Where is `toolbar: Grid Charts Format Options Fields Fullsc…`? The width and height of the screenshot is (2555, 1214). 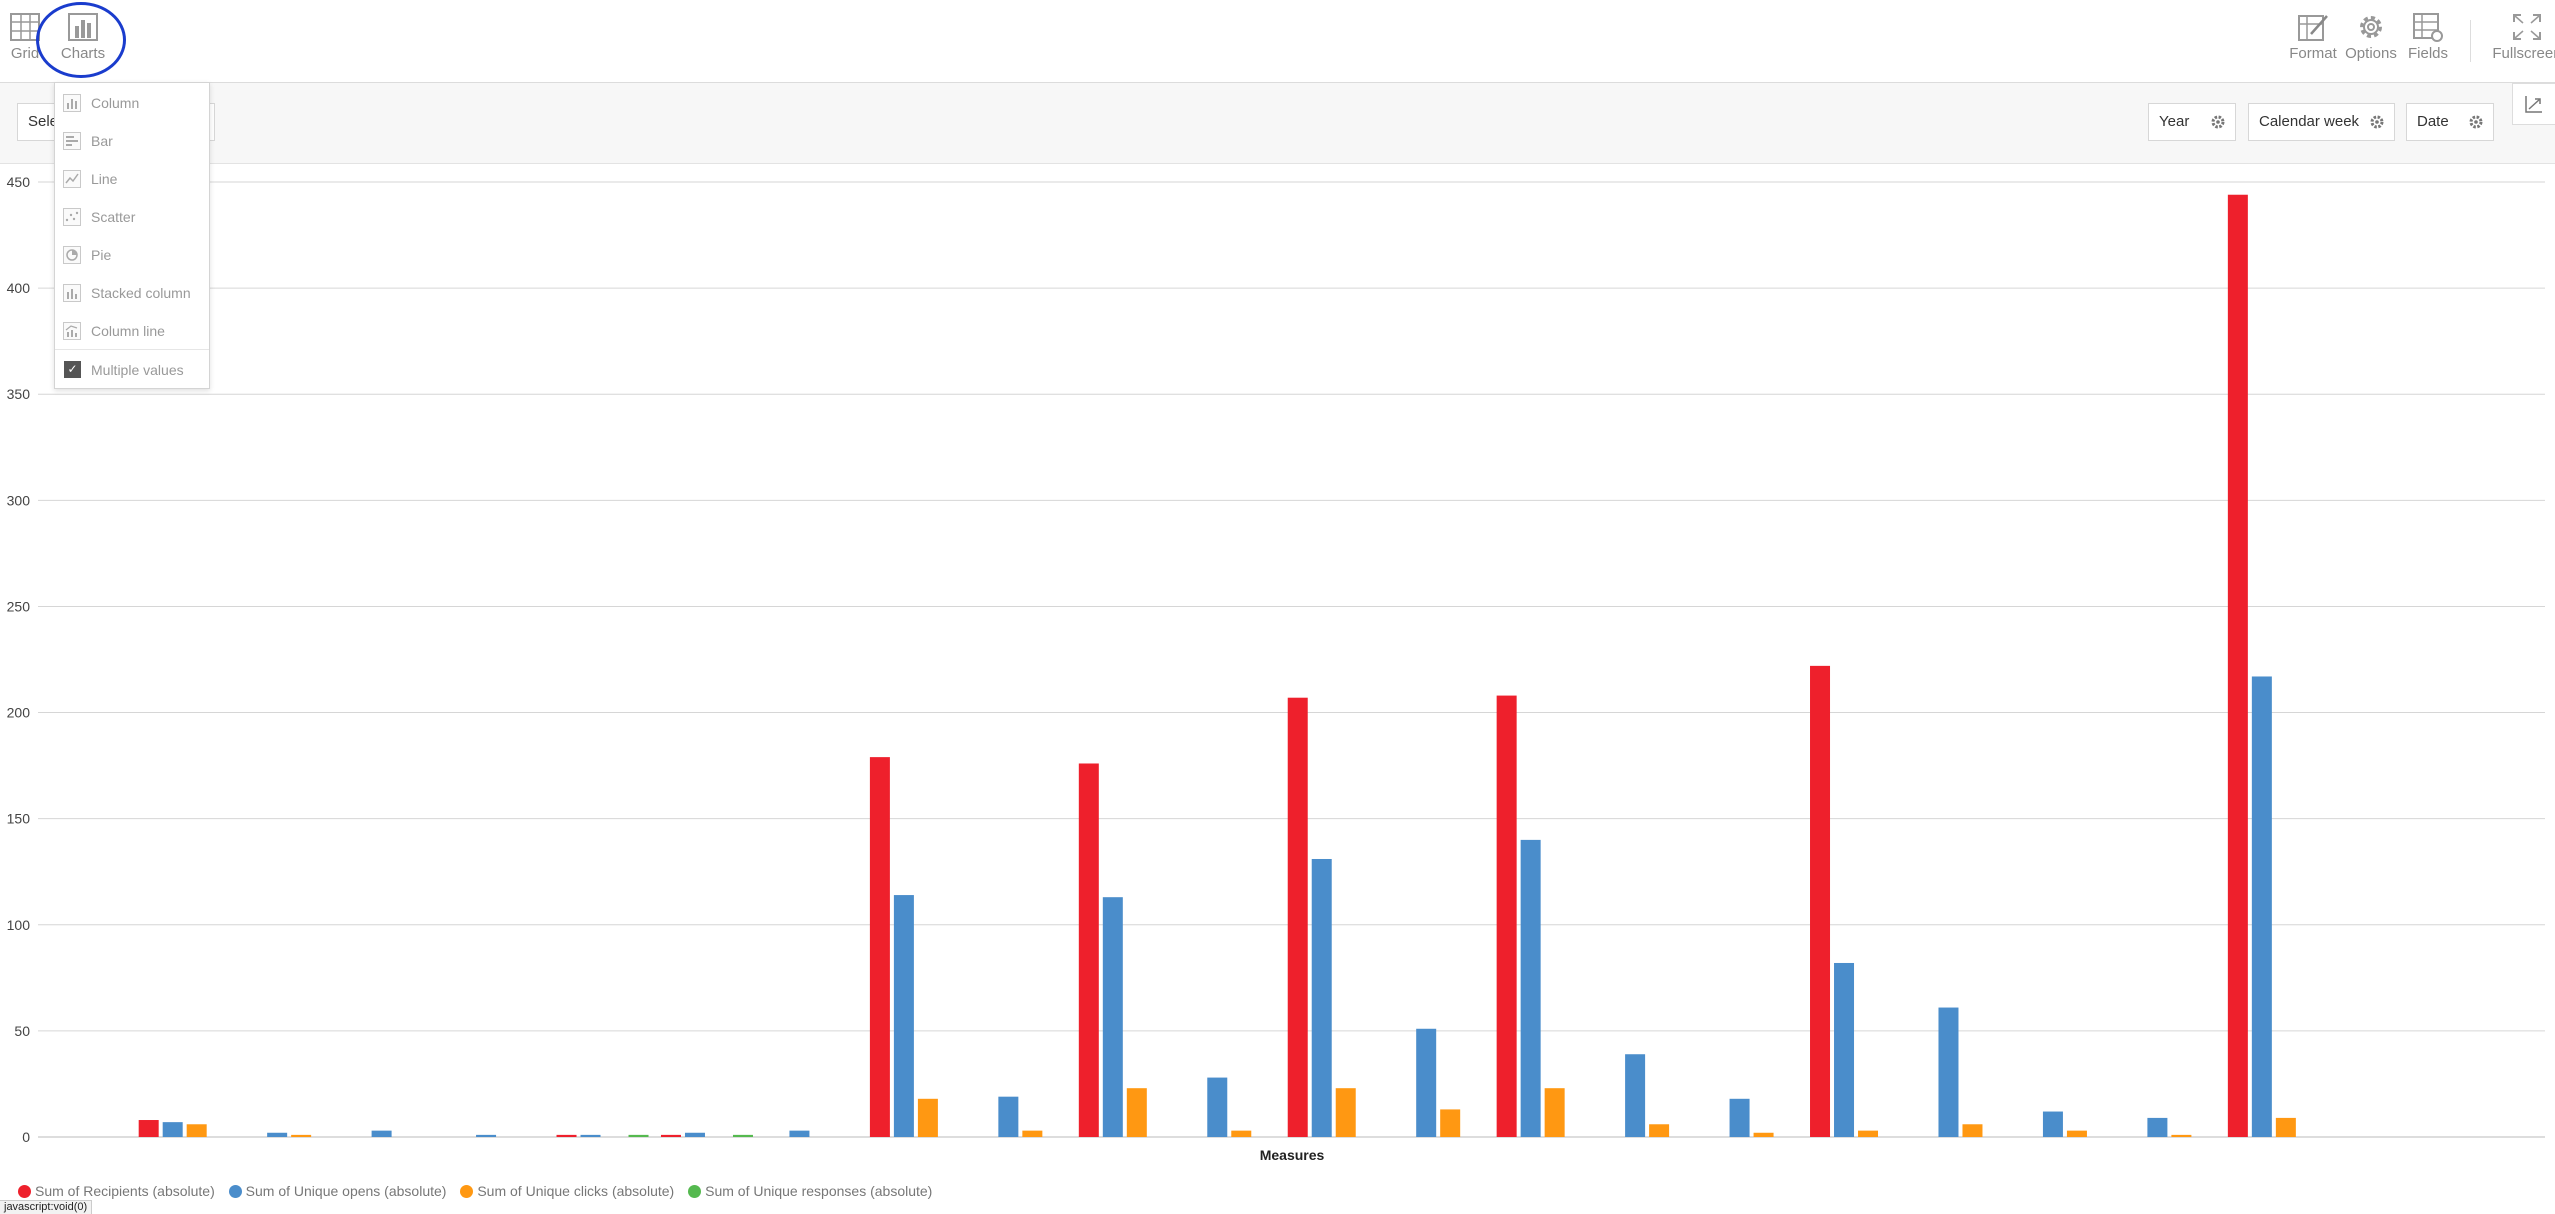
toolbar: Grid Charts Format Options Fields Fullsc… is located at coordinates (1277, 41).